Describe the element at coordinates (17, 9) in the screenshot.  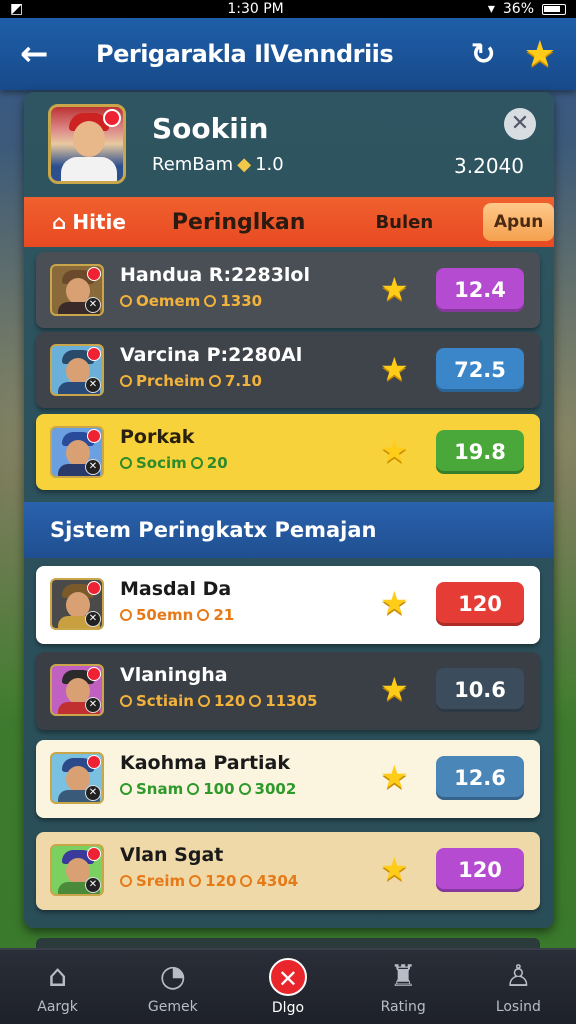
I see `signal-icon: ◩` at that location.